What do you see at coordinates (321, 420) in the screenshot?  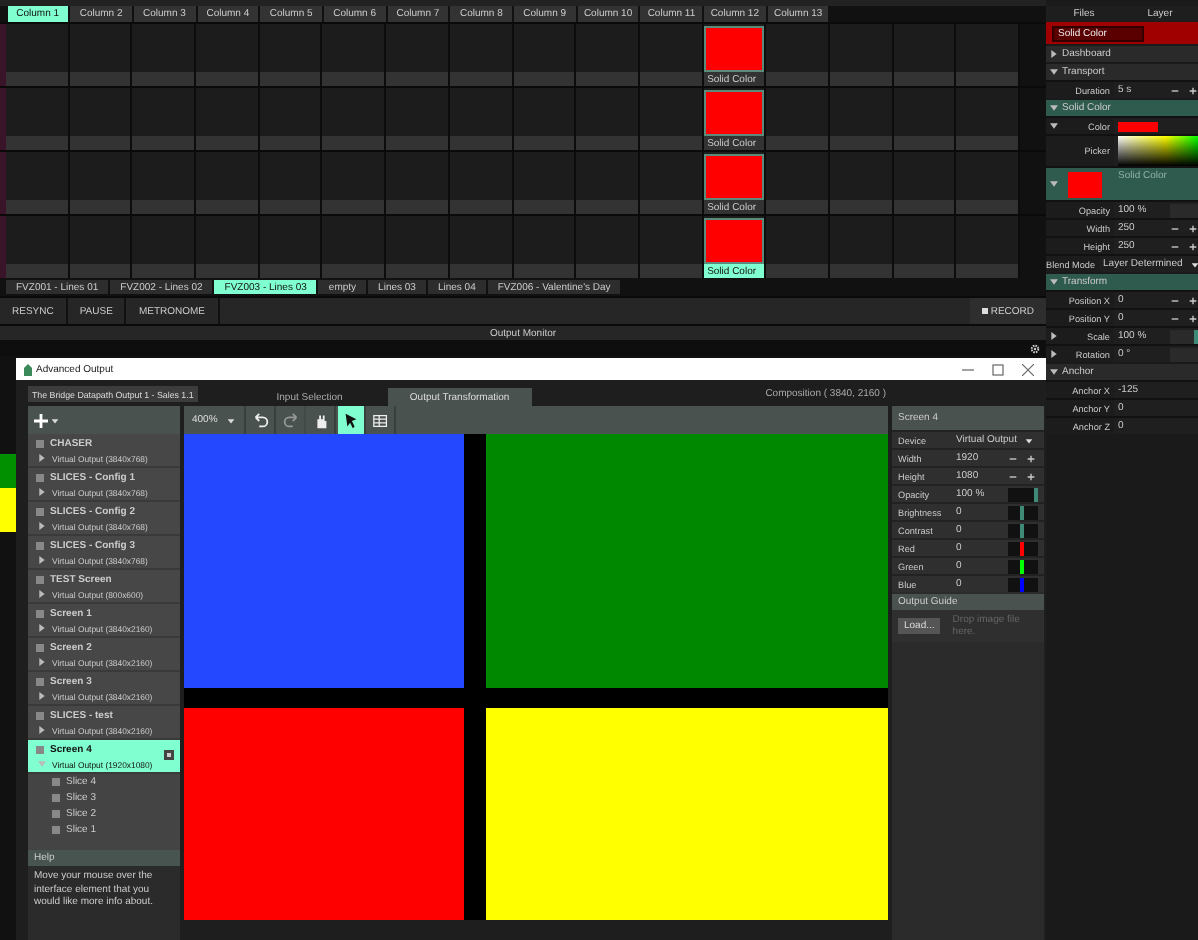 I see `hand-icon` at bounding box center [321, 420].